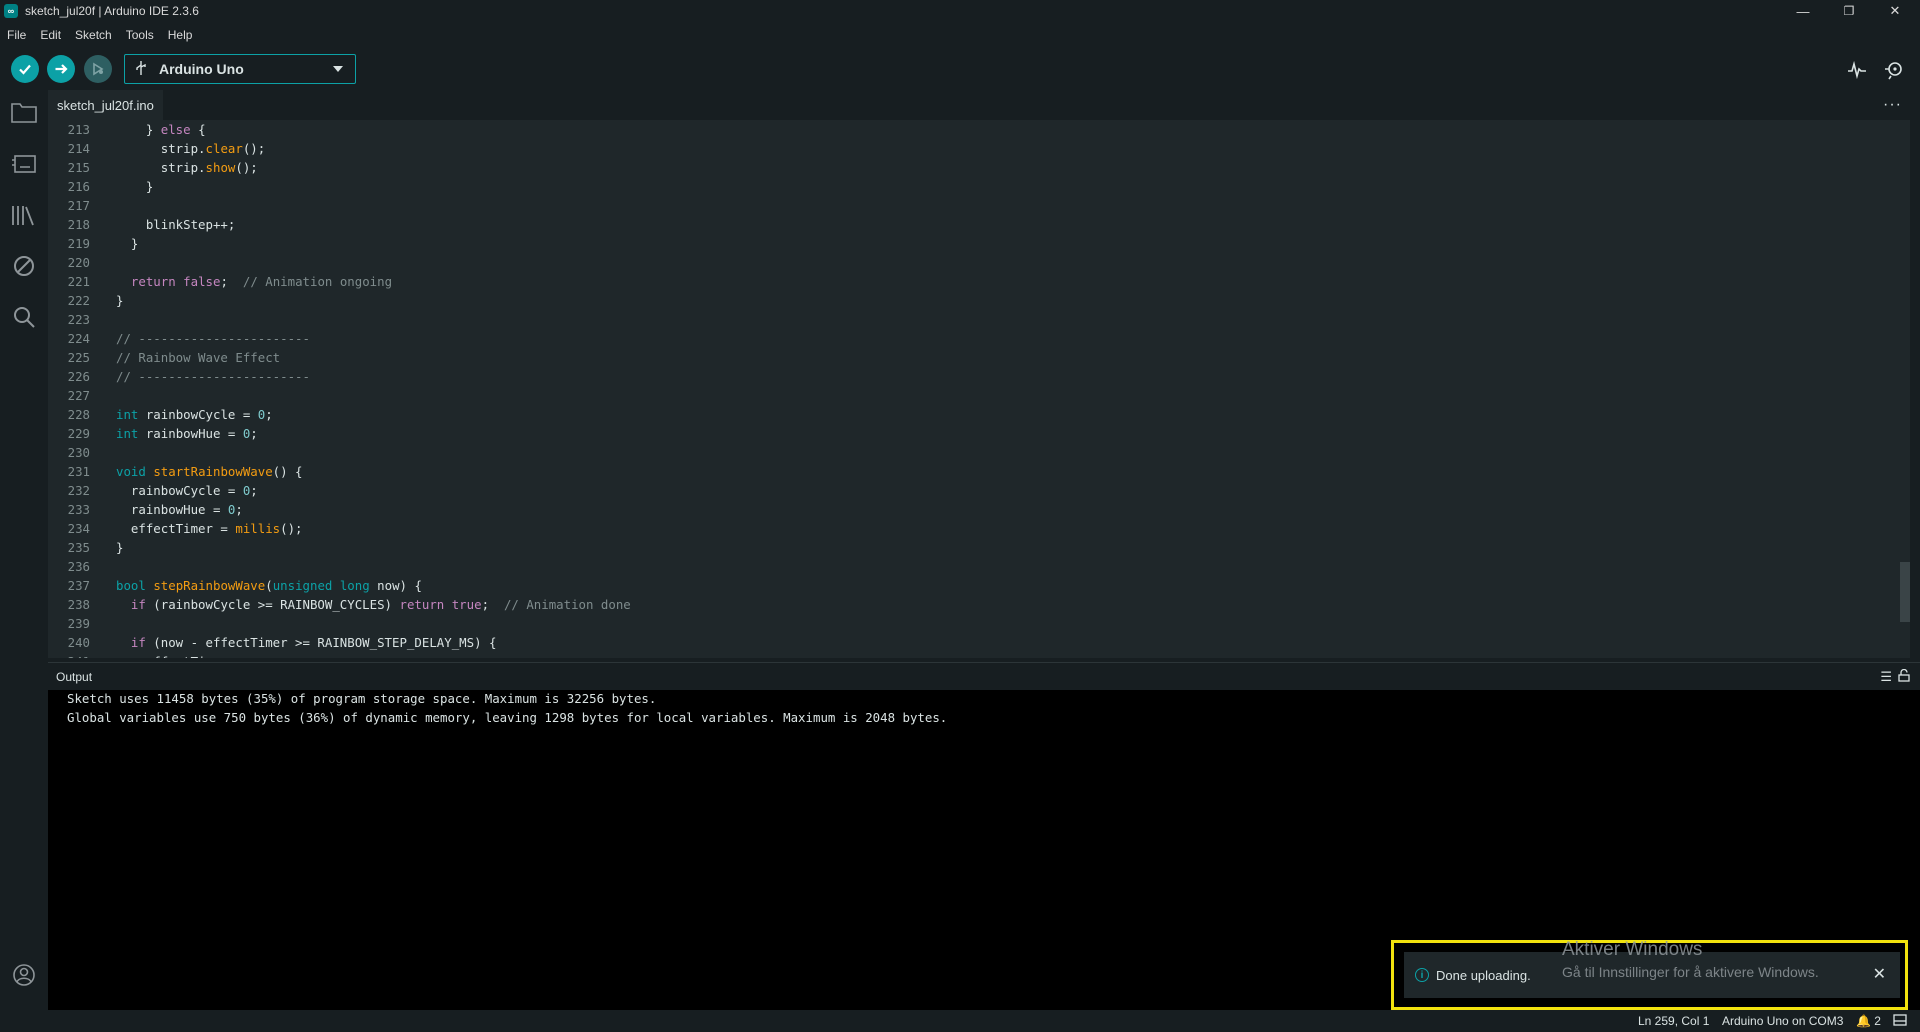 This screenshot has width=1920, height=1032. I want to click on info-icon: i, so click(1422, 975).